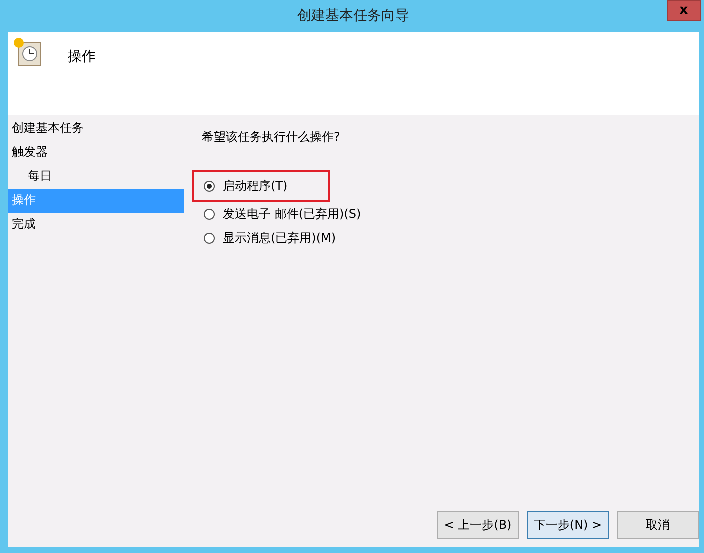 Image resolution: width=704 pixels, height=553 pixels. Describe the element at coordinates (354, 16) in the screenshot. I see `window-title: 创建基本任务向导` at that location.